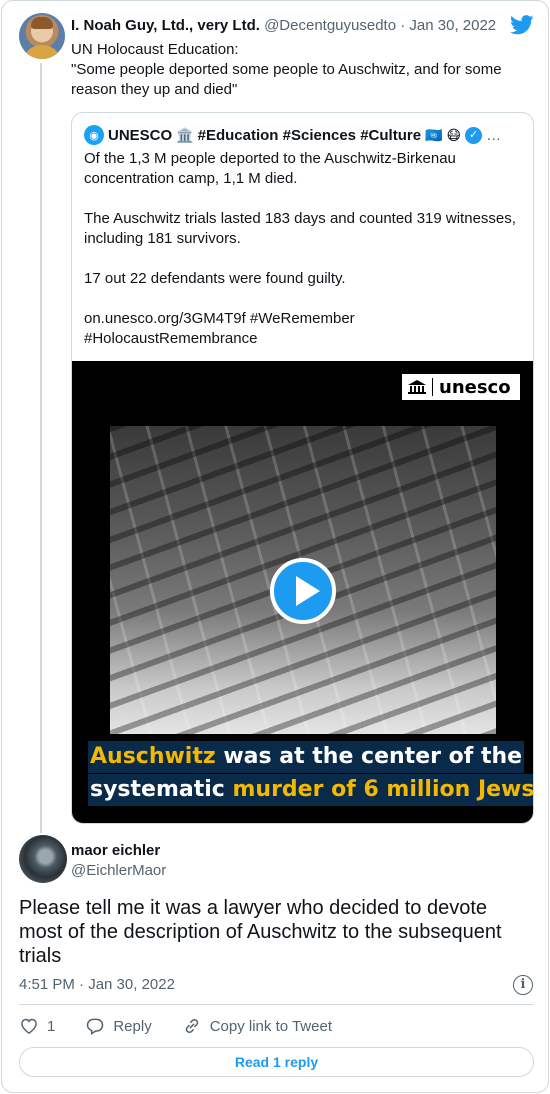 Image resolution: width=550 pixels, height=1094 pixels. Describe the element at coordinates (432, 387) in the screenshot. I see `logo-separator` at that location.